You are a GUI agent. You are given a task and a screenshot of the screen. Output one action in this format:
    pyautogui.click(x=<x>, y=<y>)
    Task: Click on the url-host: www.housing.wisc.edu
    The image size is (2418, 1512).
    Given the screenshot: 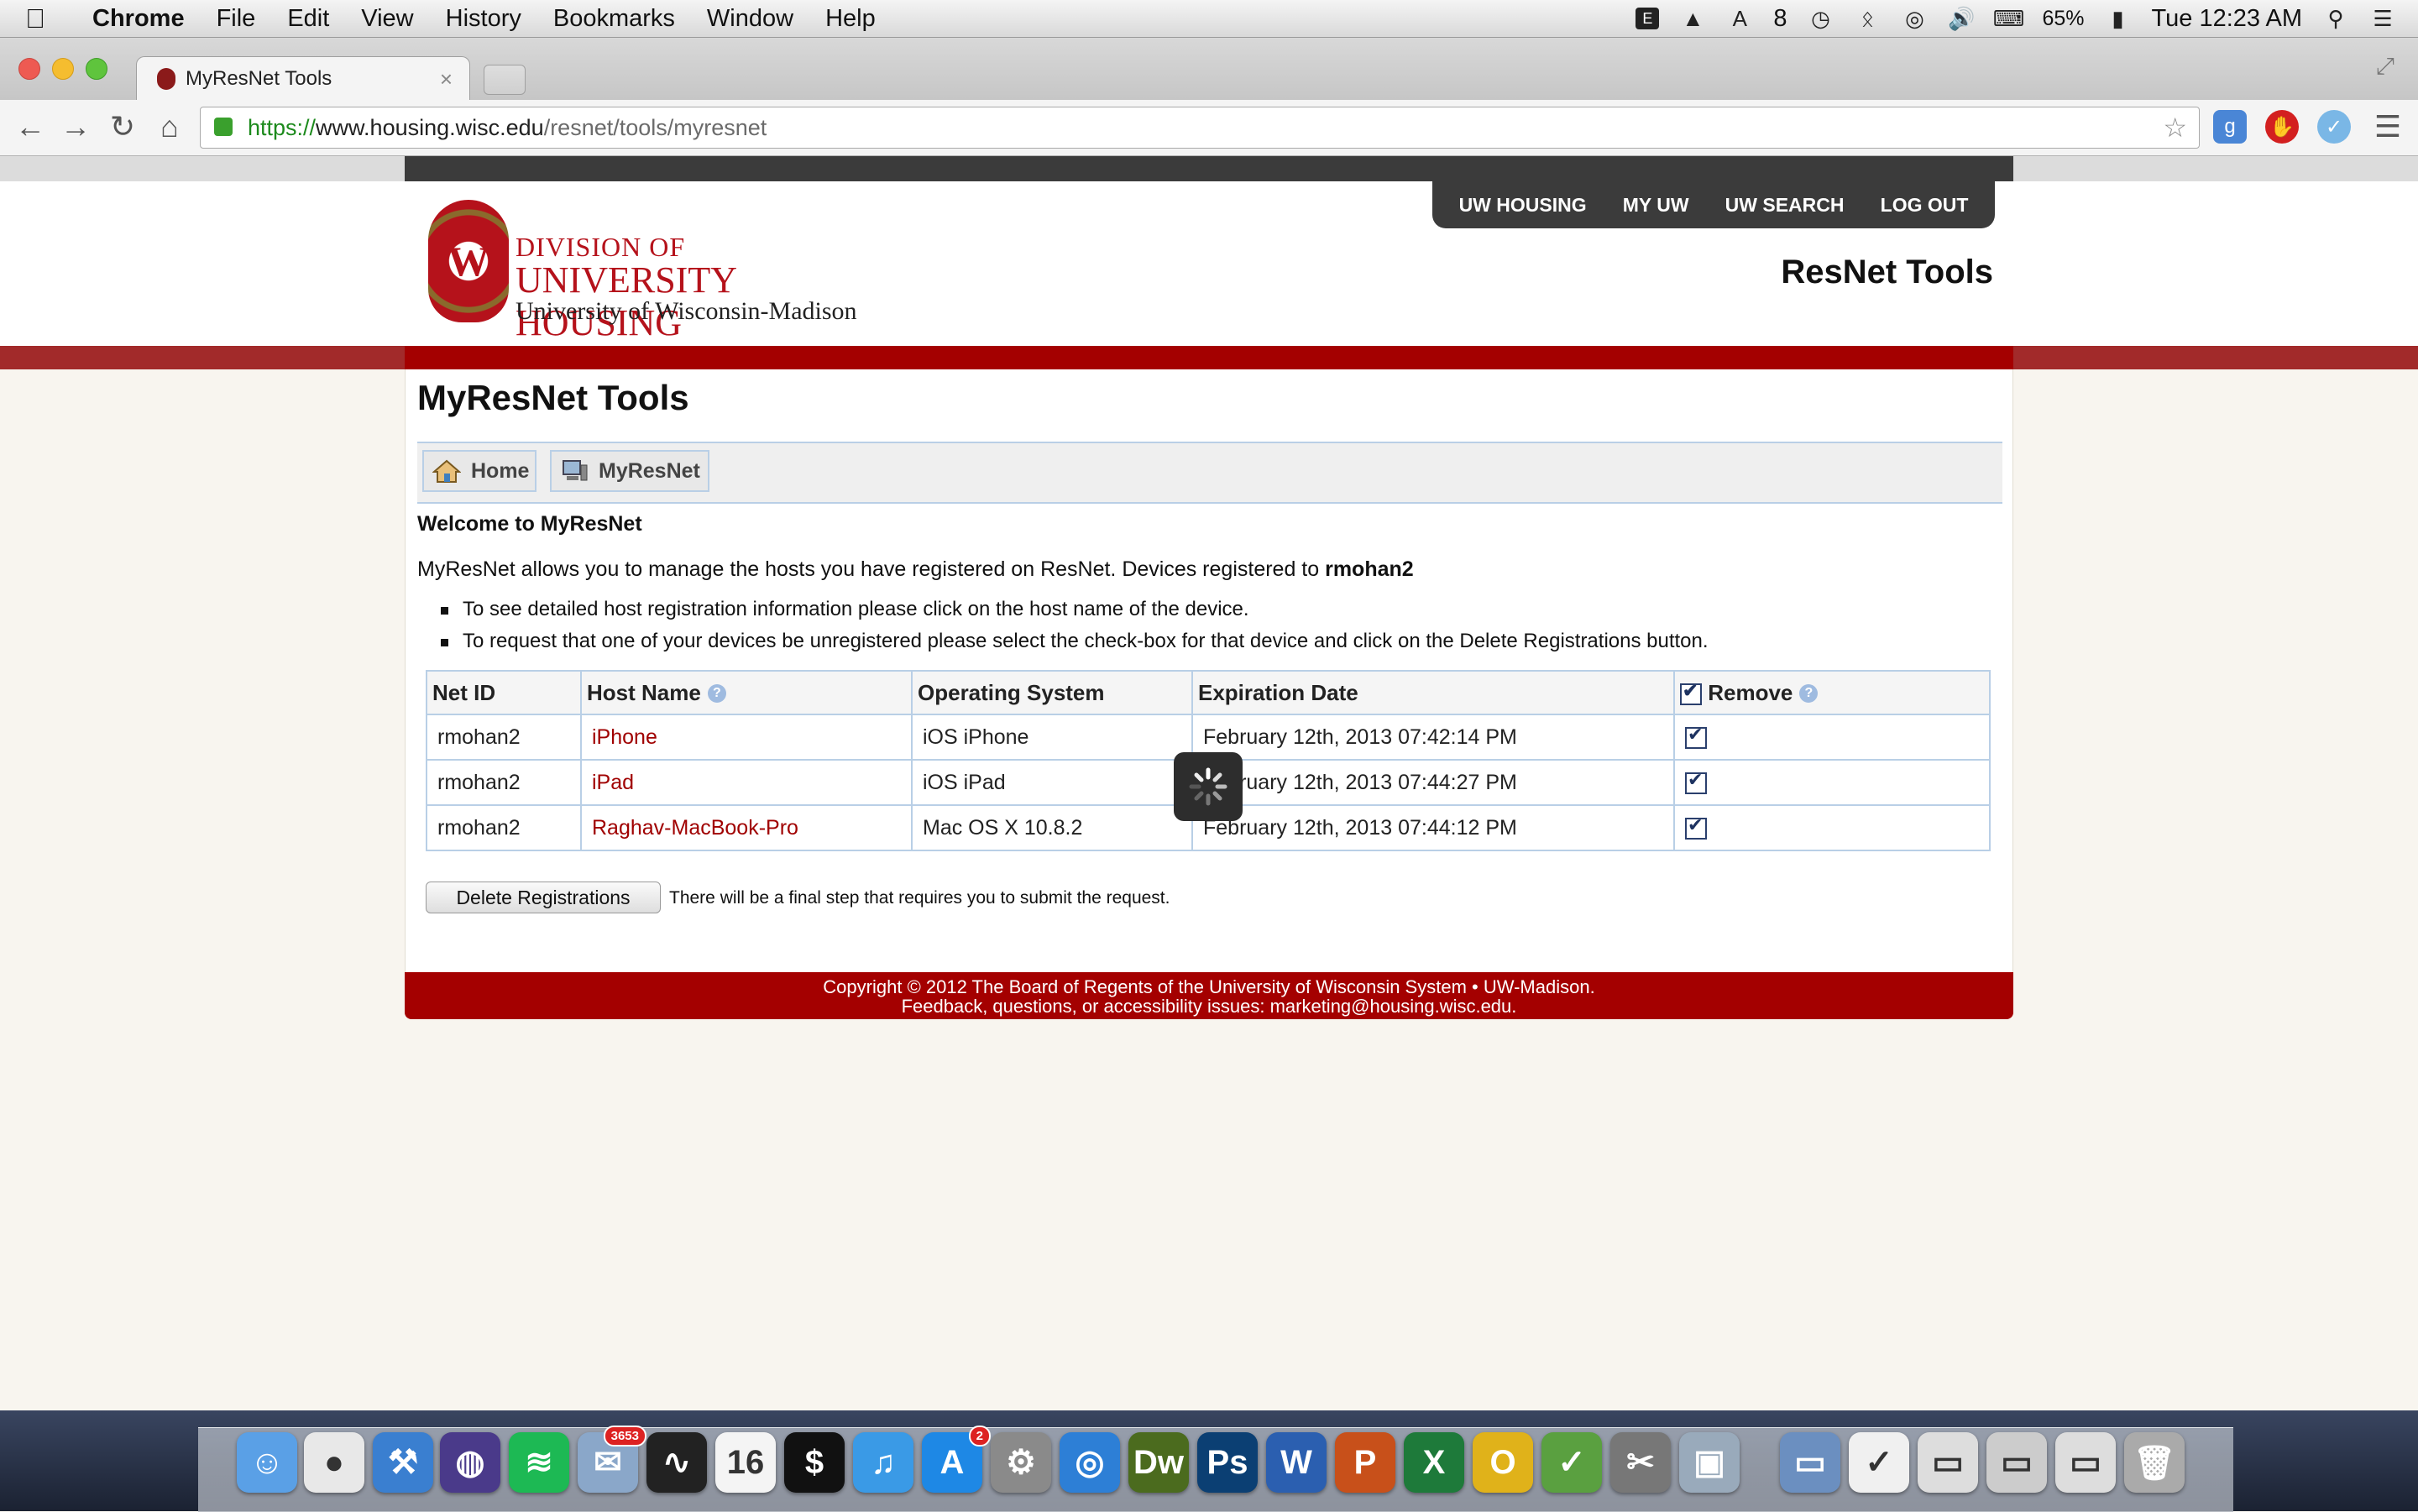 What is the action you would take?
    pyautogui.click(x=430, y=127)
    